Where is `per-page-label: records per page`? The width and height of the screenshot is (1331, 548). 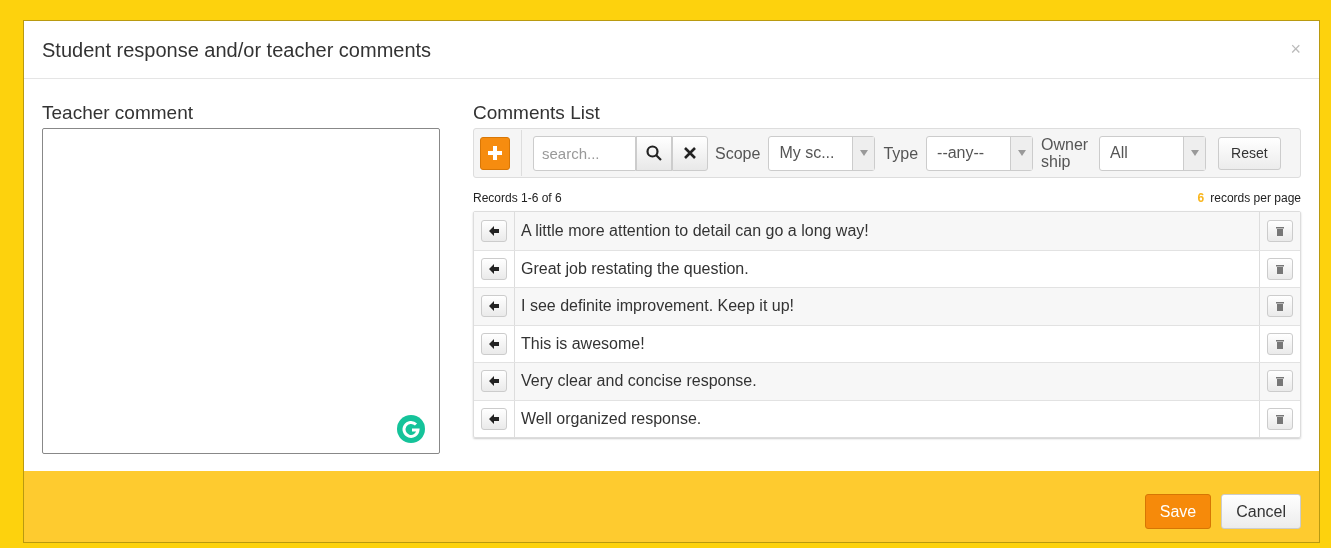 per-page-label: records per page is located at coordinates (1255, 198).